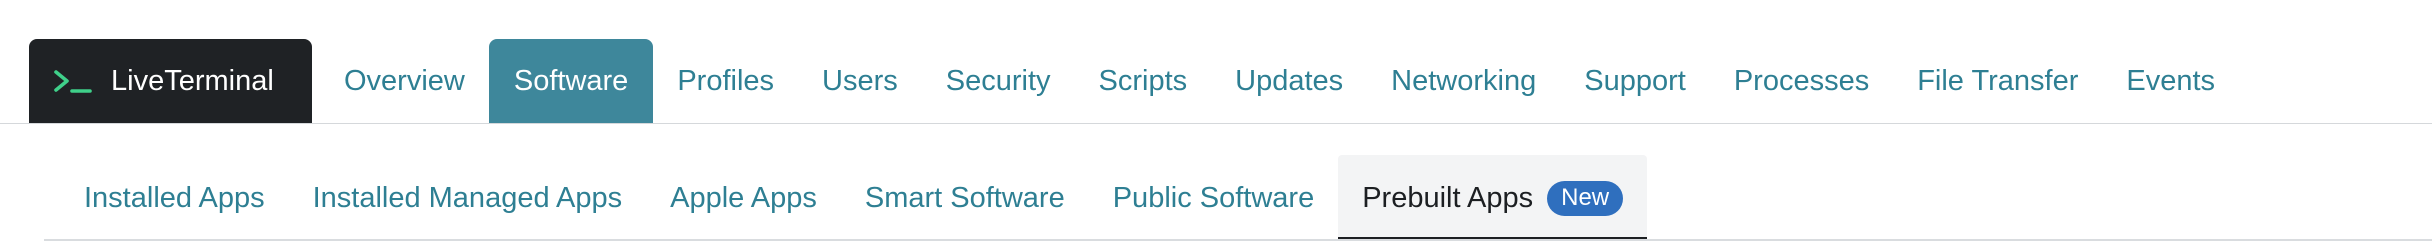 The image size is (2432, 252). I want to click on tab-label: Security, so click(998, 80).